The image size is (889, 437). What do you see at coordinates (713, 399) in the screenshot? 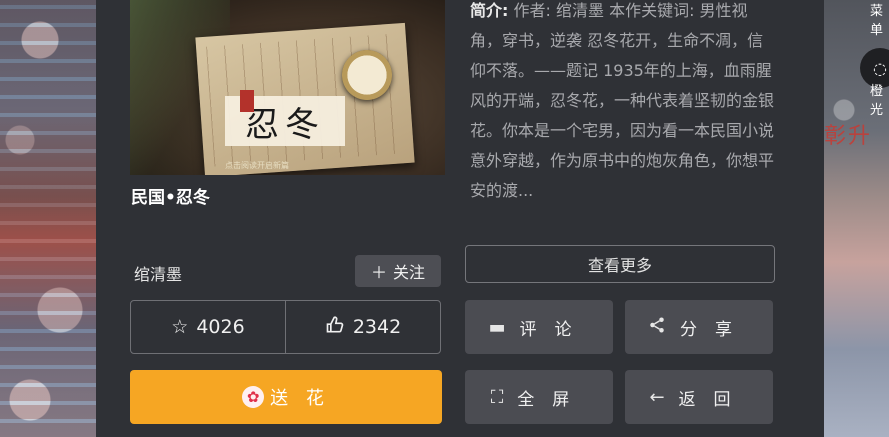
I see `back-label: 返回` at bounding box center [713, 399].